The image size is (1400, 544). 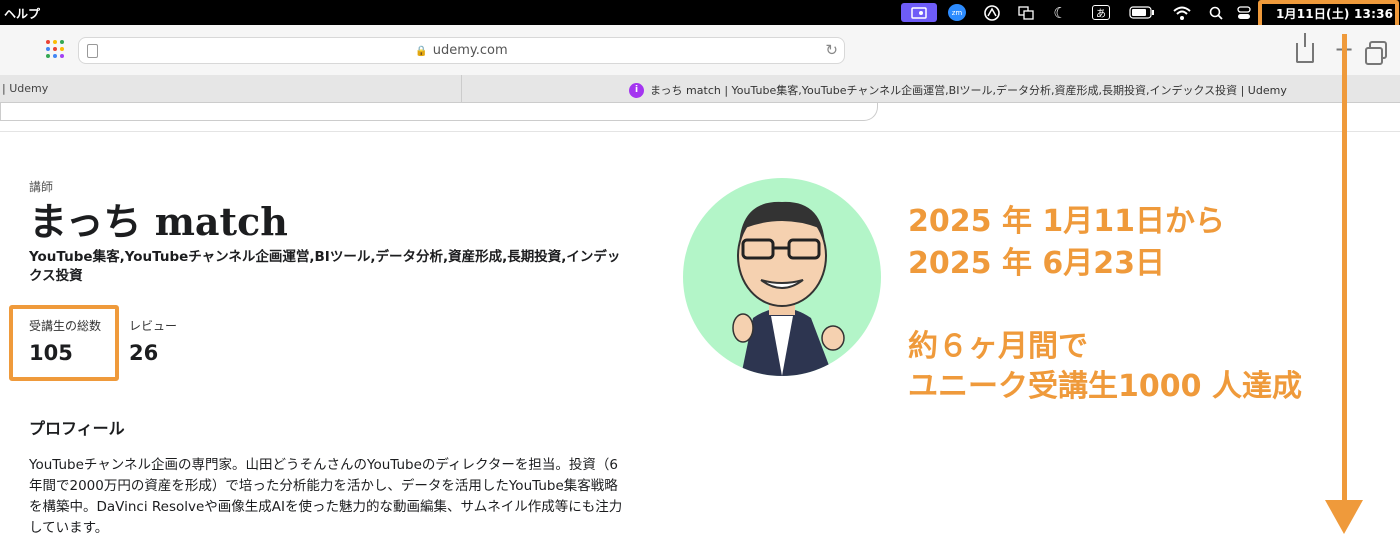 I want to click on tab-1: | Udemy, so click(x=231, y=89).